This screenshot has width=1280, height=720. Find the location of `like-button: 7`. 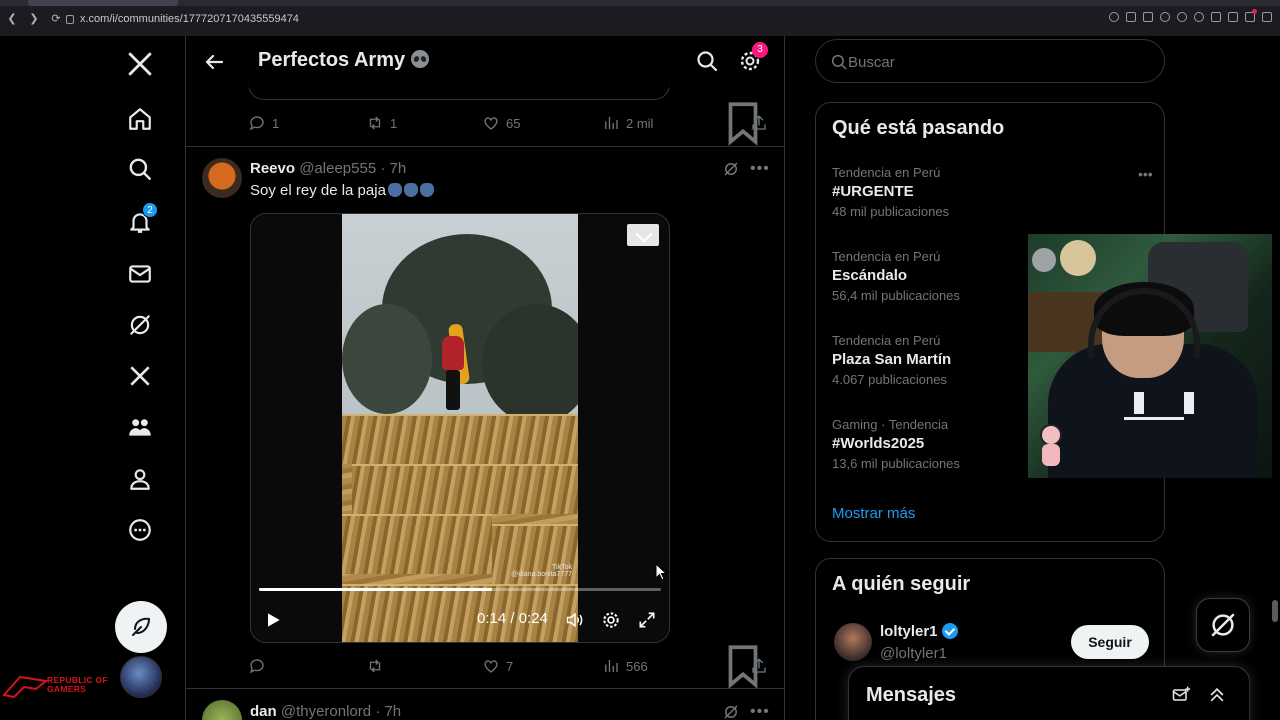

like-button: 7 is located at coordinates (497, 666).